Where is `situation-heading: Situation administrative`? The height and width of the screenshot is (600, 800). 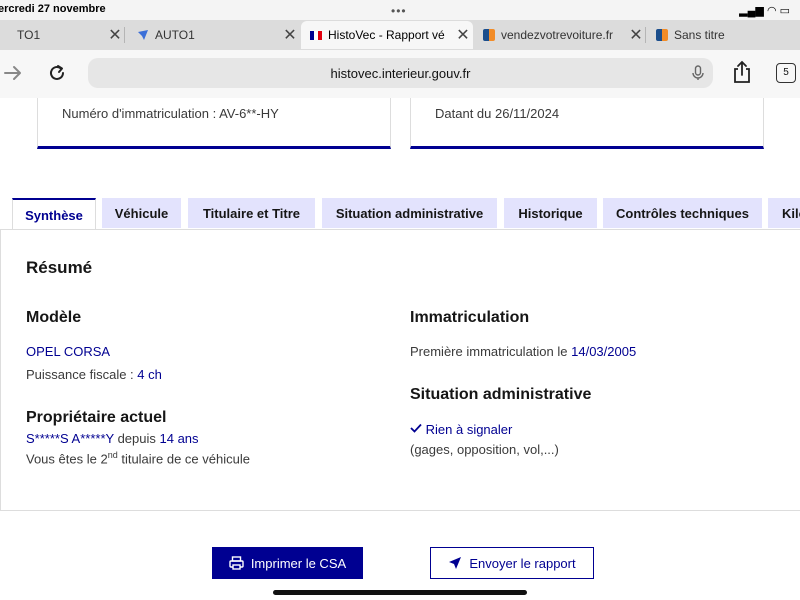
situation-heading: Situation administrative is located at coordinates (501, 394).